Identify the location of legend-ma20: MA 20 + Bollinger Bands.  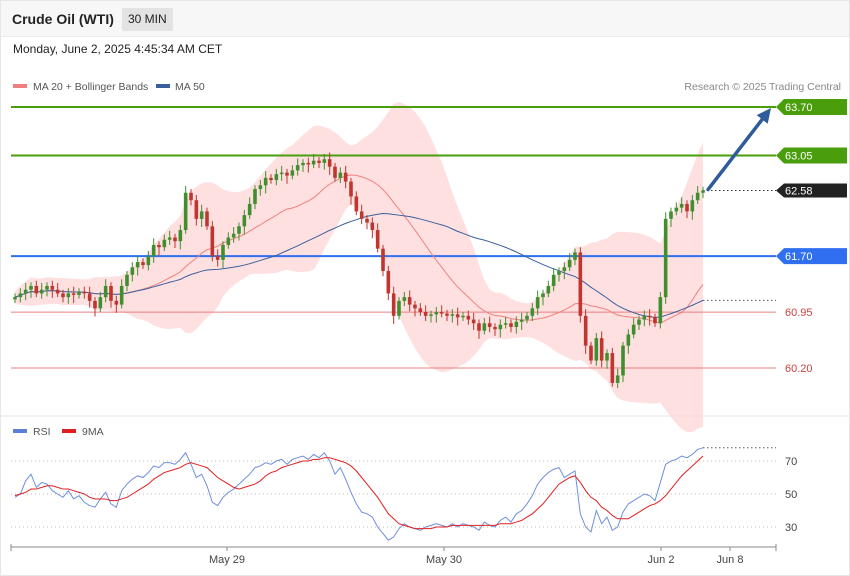
(90, 87).